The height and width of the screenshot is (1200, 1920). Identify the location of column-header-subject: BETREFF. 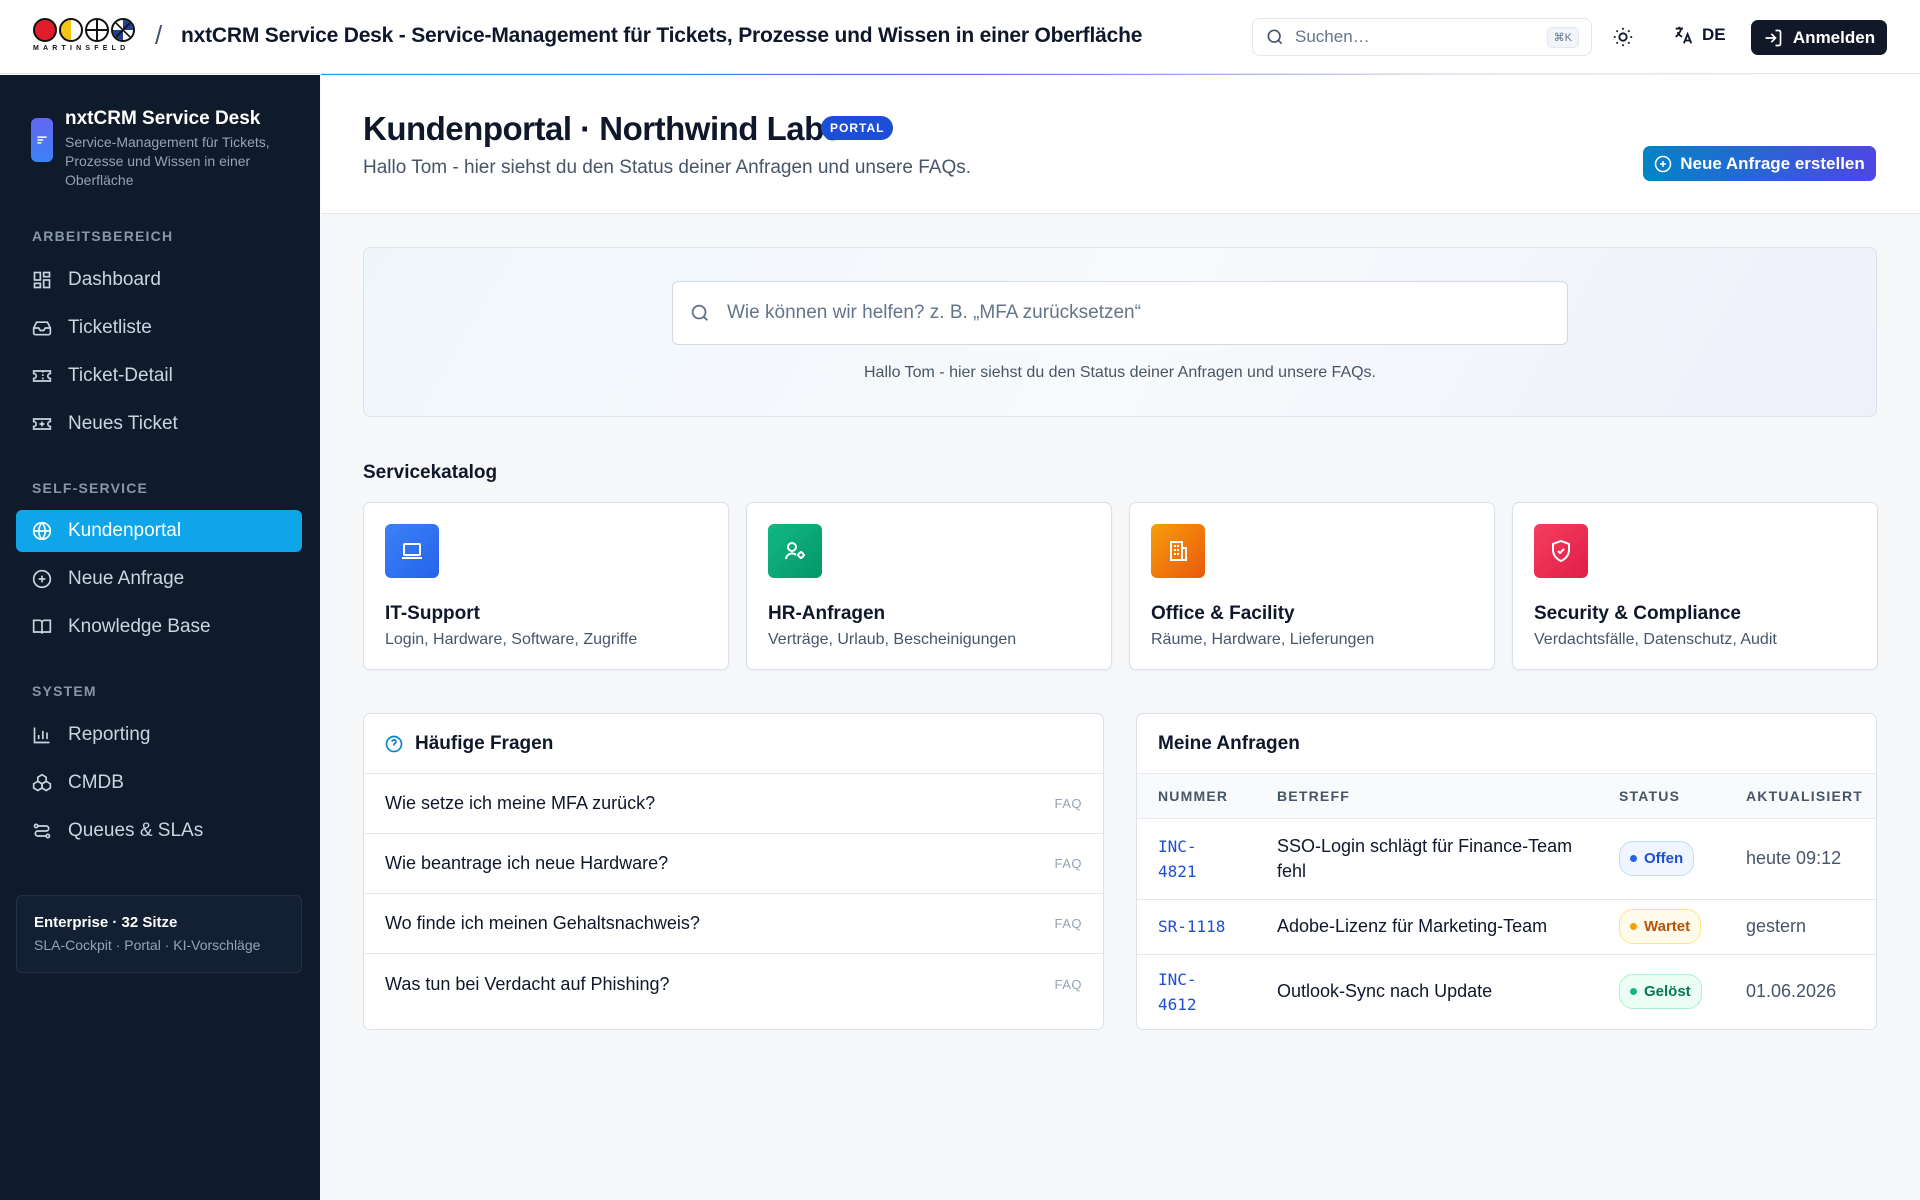
(1427, 796).